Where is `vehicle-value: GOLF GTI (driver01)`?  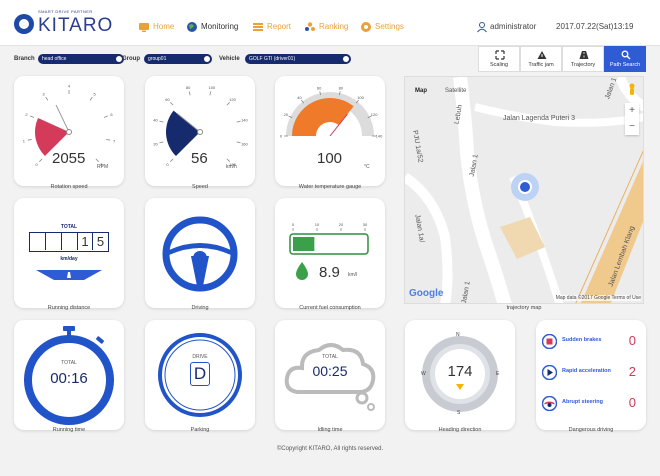 vehicle-value: GOLF GTI (driver01) is located at coordinates (272, 59).